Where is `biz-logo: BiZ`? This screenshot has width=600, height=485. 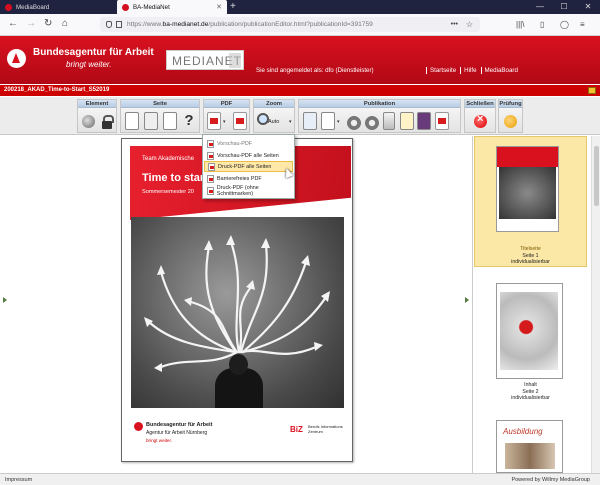 biz-logo: BiZ is located at coordinates (296, 429).